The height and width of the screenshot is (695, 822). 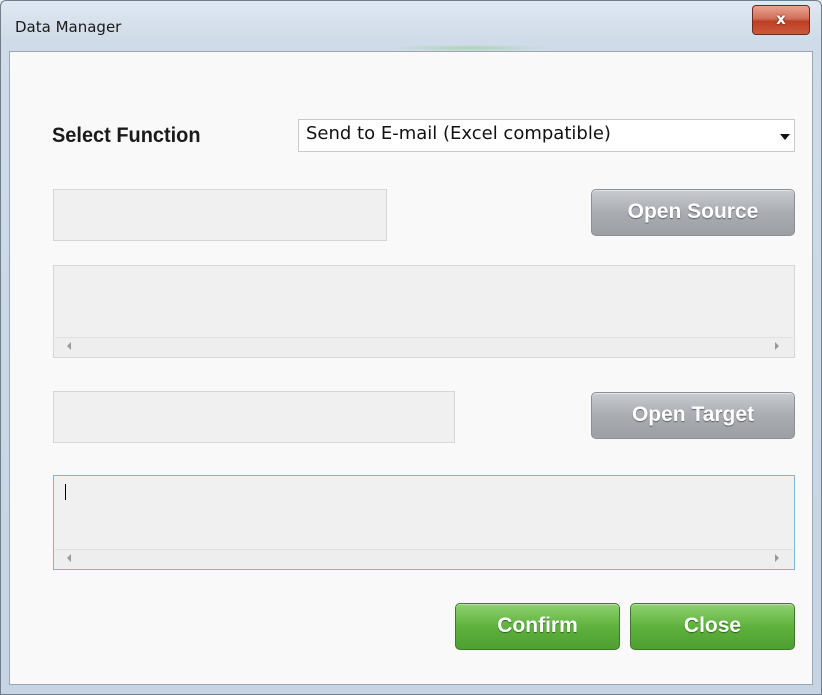 I want to click on confirm-button: Confirm, so click(x=537, y=626).